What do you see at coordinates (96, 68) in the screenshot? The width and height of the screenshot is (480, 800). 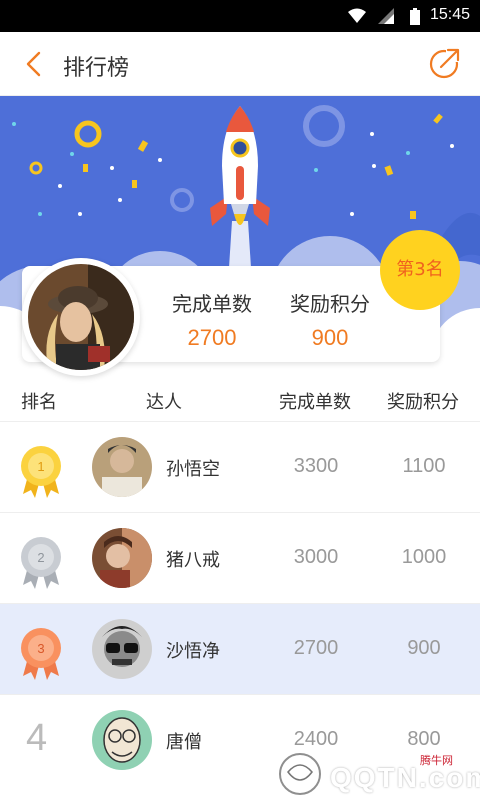 I see `page-title: 排行榜` at bounding box center [96, 68].